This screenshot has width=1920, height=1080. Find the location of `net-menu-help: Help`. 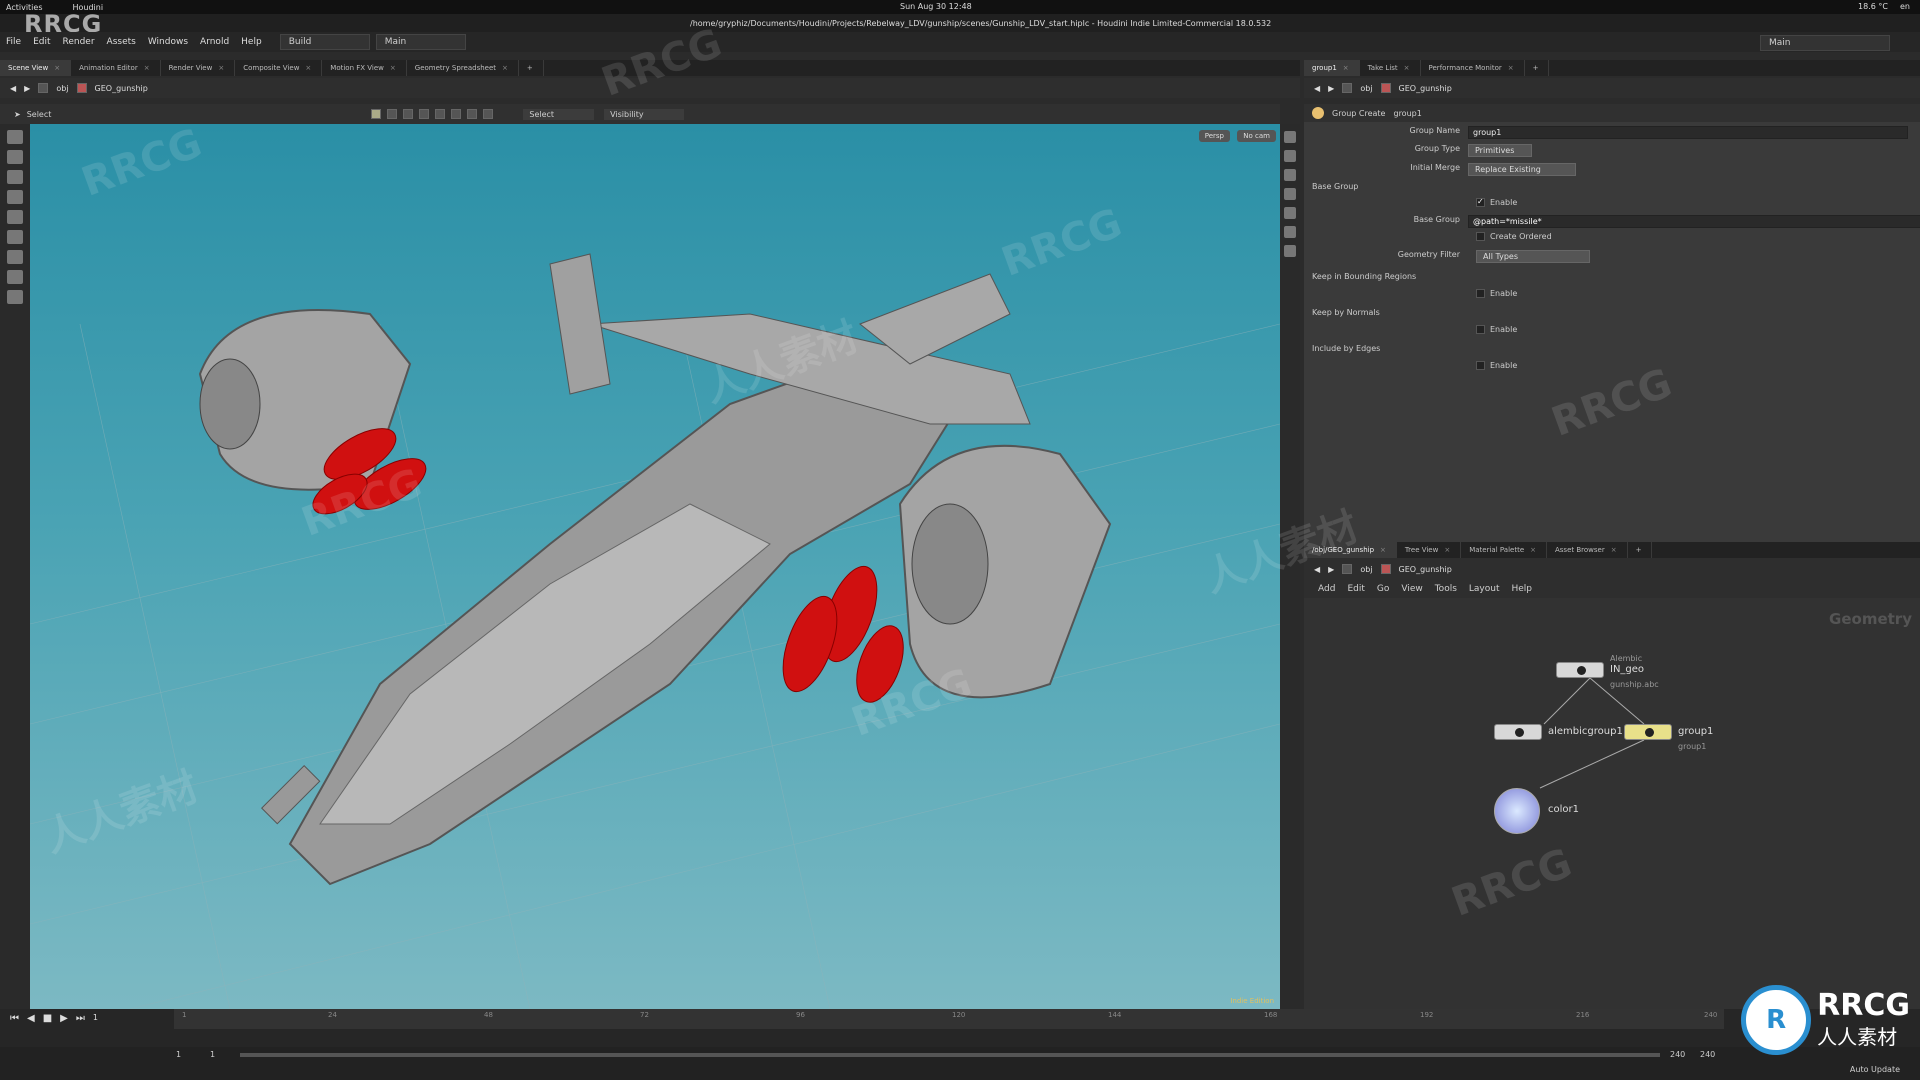

net-menu-help: Help is located at coordinates (1522, 589).